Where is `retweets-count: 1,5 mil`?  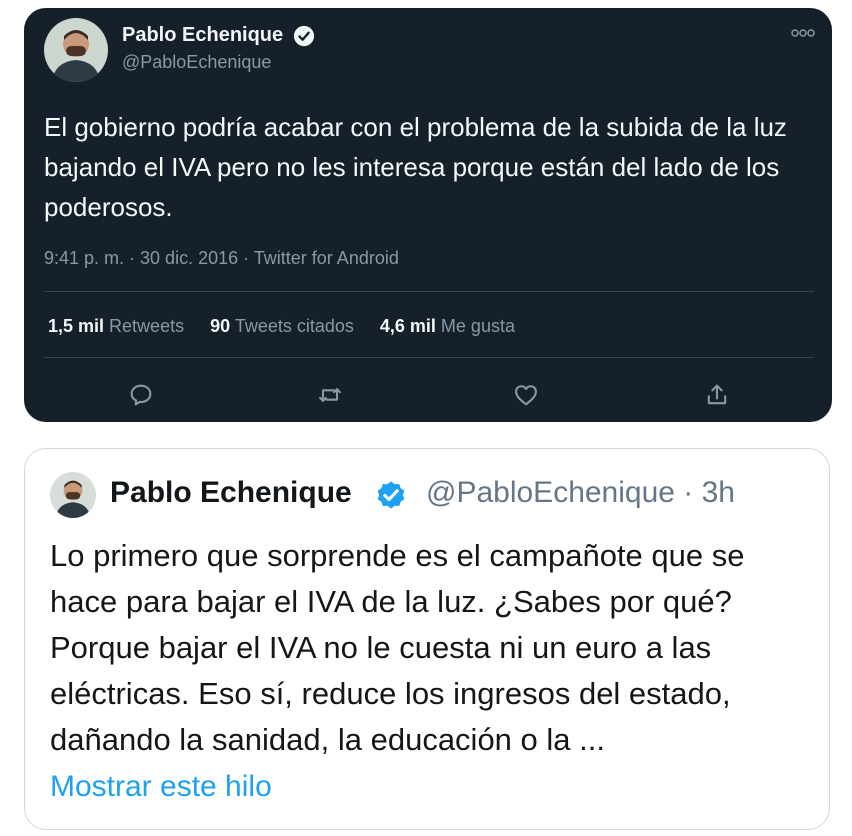 retweets-count: 1,5 mil is located at coordinates (76, 326).